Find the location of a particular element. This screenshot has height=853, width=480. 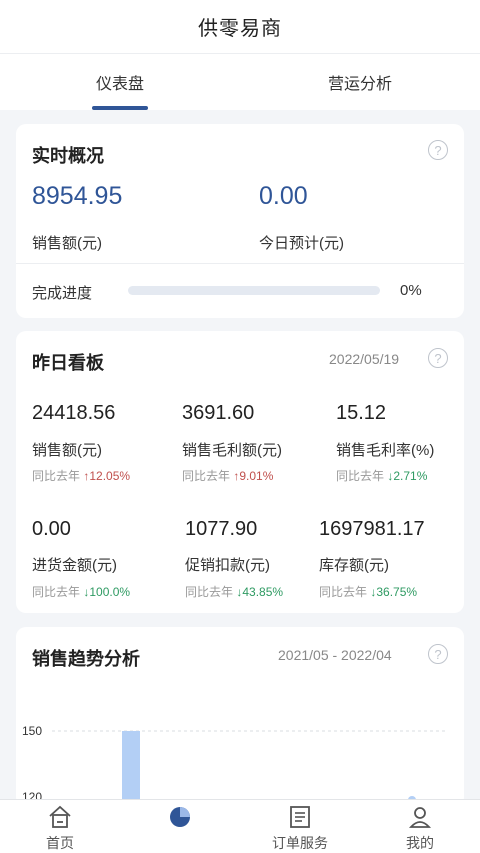

pie-chart-icon is located at coordinates (180, 817).